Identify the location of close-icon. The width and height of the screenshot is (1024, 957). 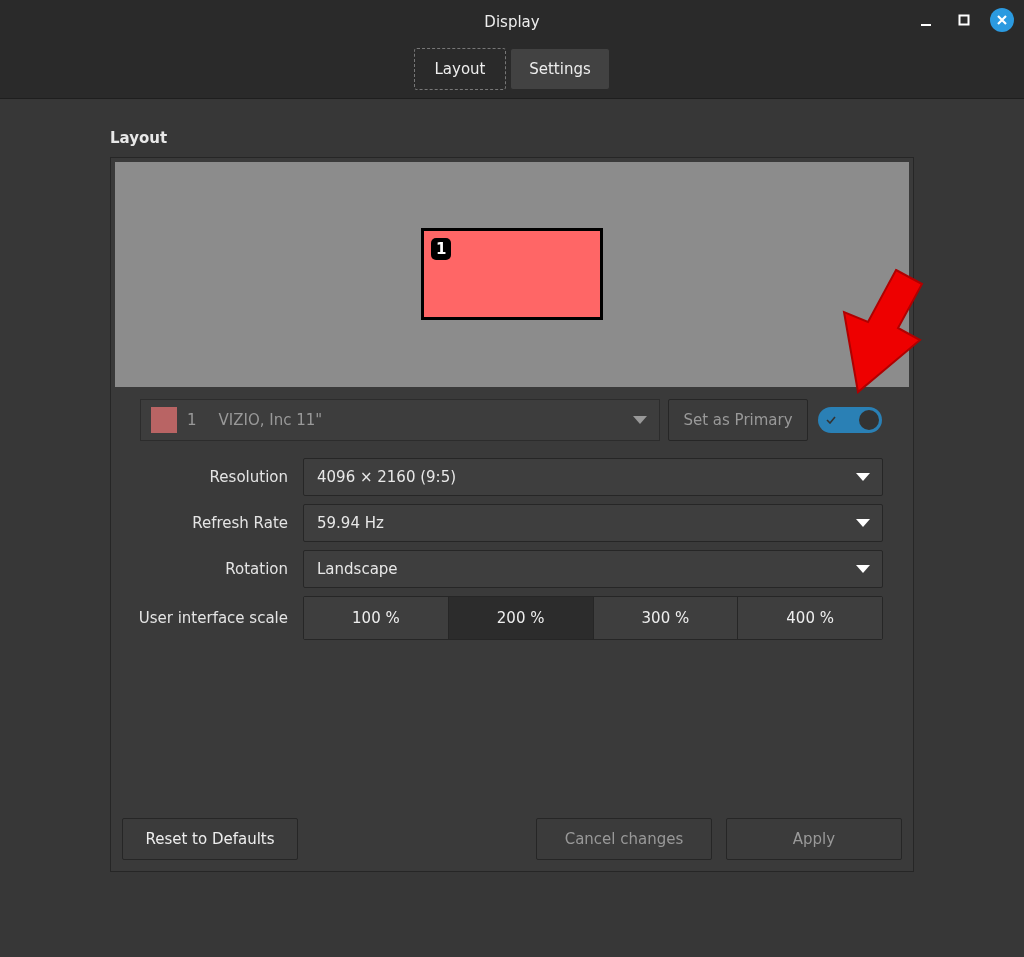
(1002, 20).